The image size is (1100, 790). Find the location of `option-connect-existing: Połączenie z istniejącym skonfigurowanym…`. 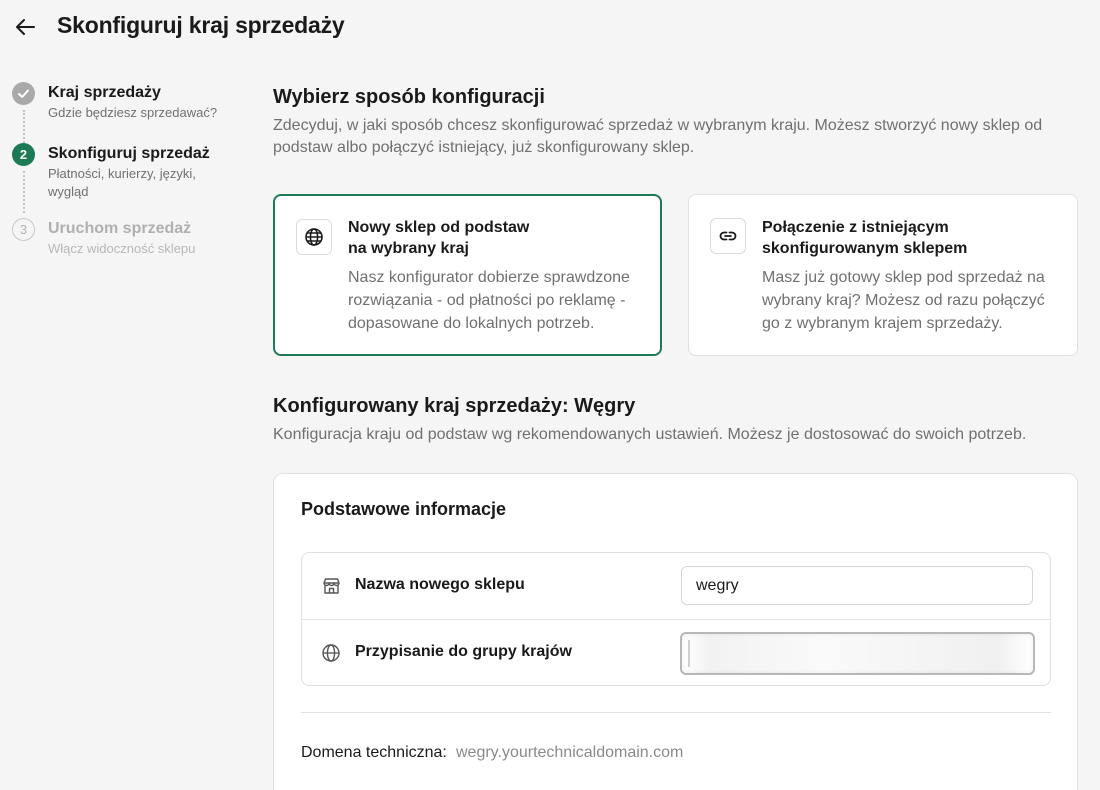

option-connect-existing: Połączenie z istniejącym skonfigurowanym… is located at coordinates (883, 275).